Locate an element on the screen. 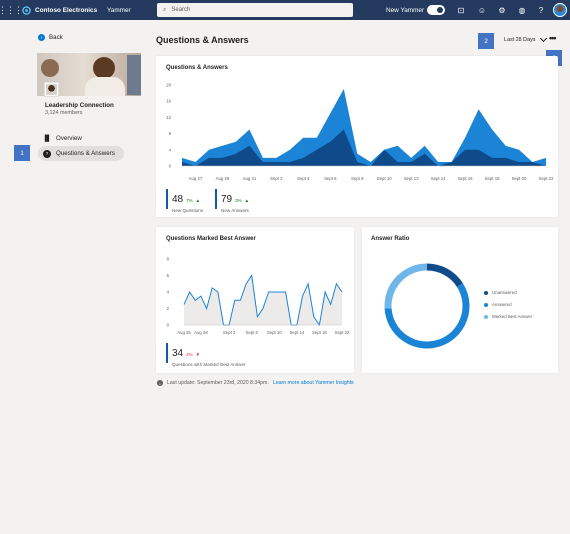 The height and width of the screenshot is (534, 570). bar-chart-icon: ▐▌ is located at coordinates (47, 138).